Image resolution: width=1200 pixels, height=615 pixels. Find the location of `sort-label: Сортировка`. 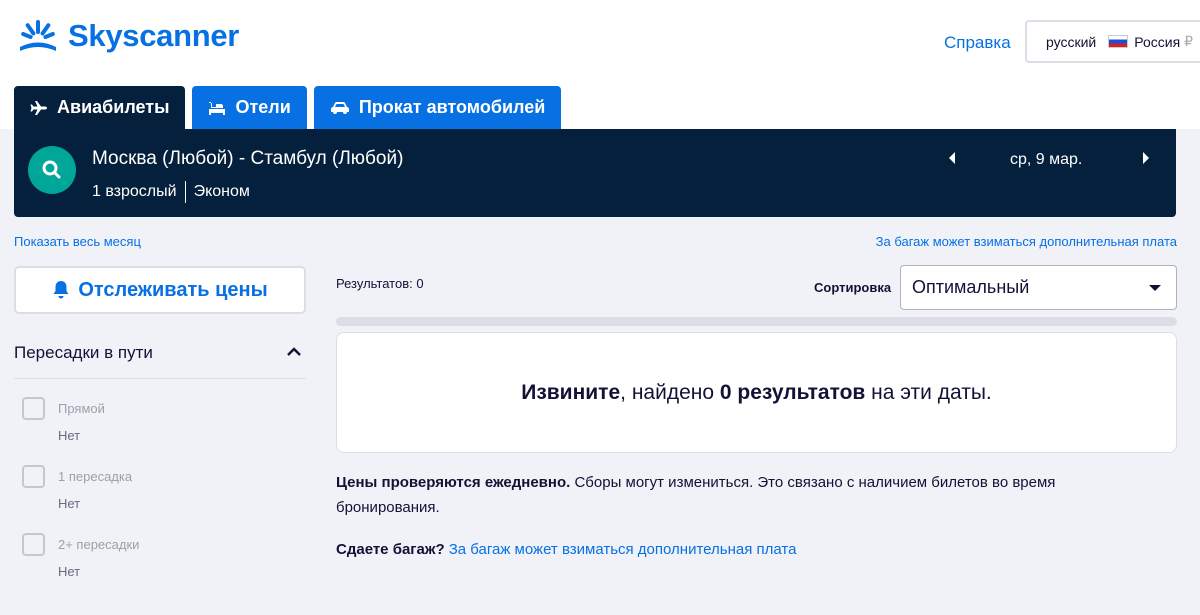

sort-label: Сортировка is located at coordinates (853, 287).